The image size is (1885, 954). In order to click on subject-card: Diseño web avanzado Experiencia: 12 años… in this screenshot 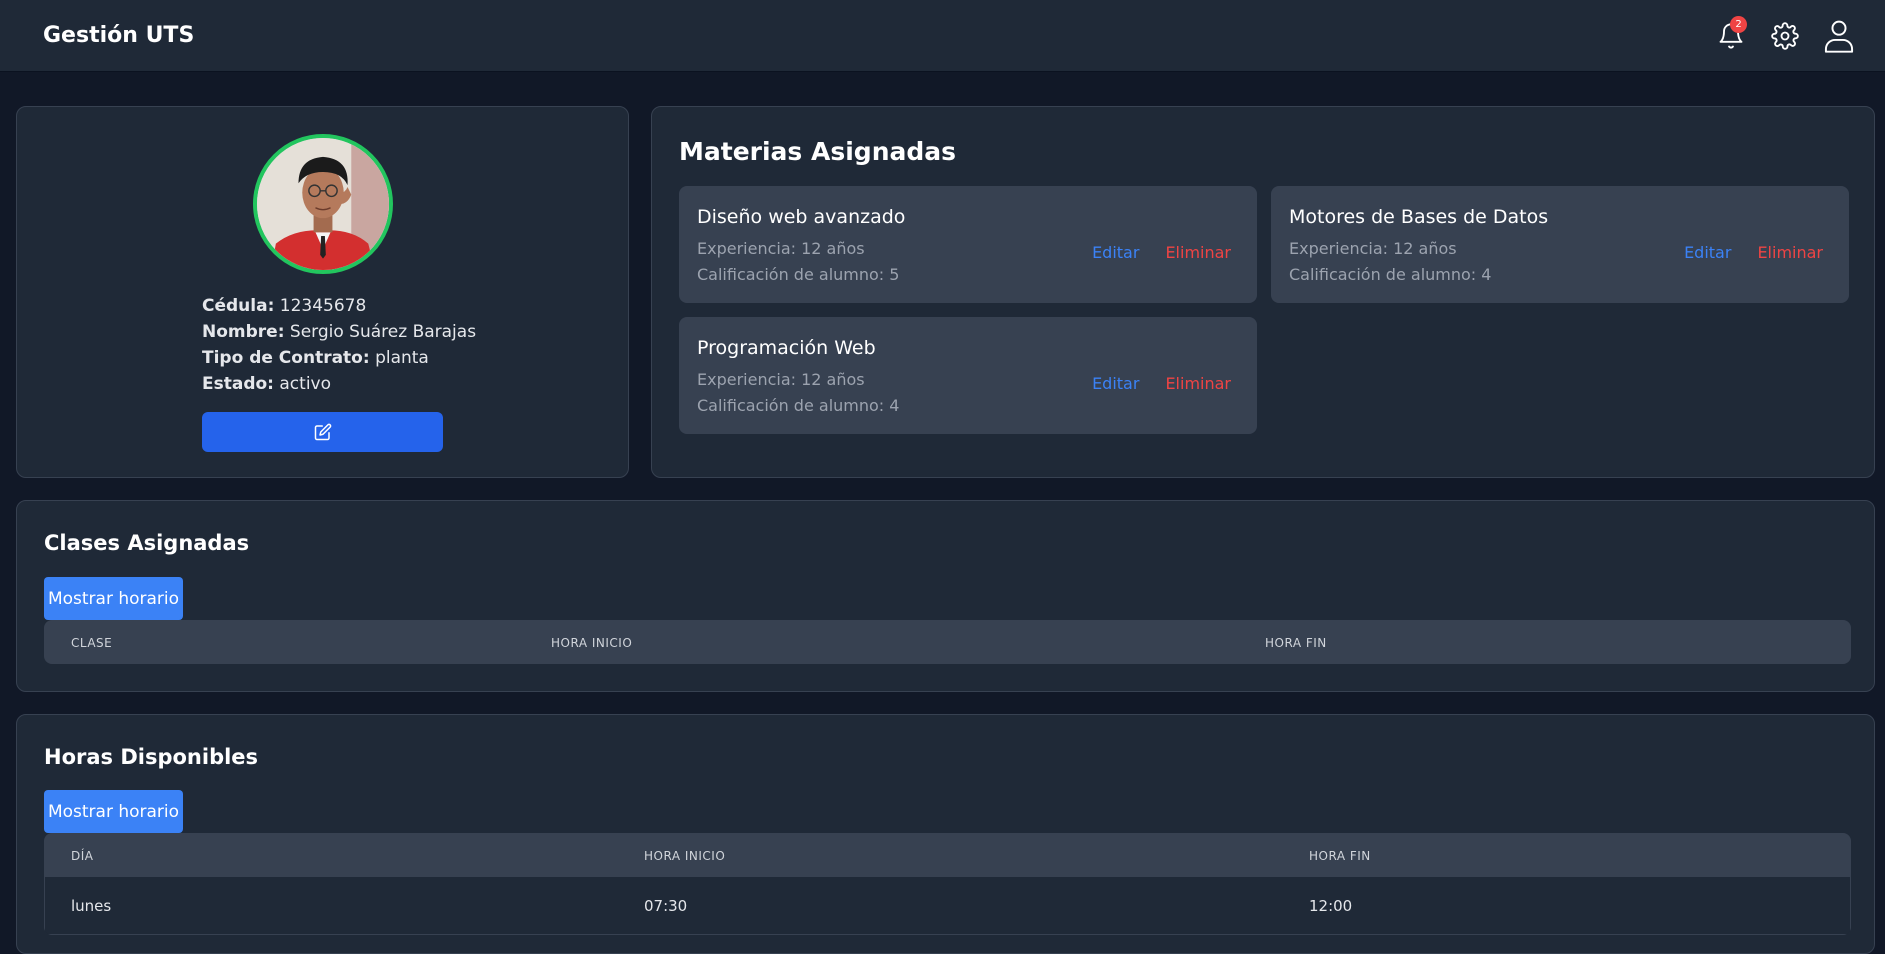, I will do `click(968, 244)`.